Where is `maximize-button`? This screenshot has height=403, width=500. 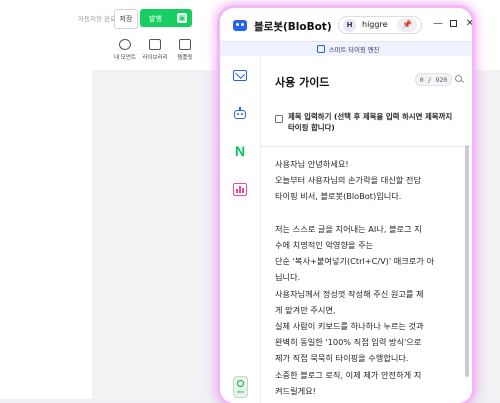
maximize-button is located at coordinates (454, 24).